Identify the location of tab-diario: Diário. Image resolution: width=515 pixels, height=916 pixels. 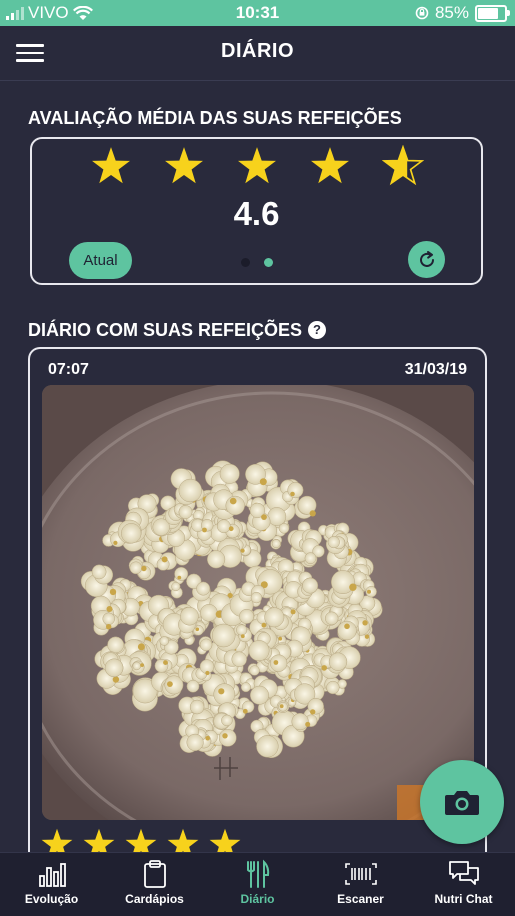
(257, 882).